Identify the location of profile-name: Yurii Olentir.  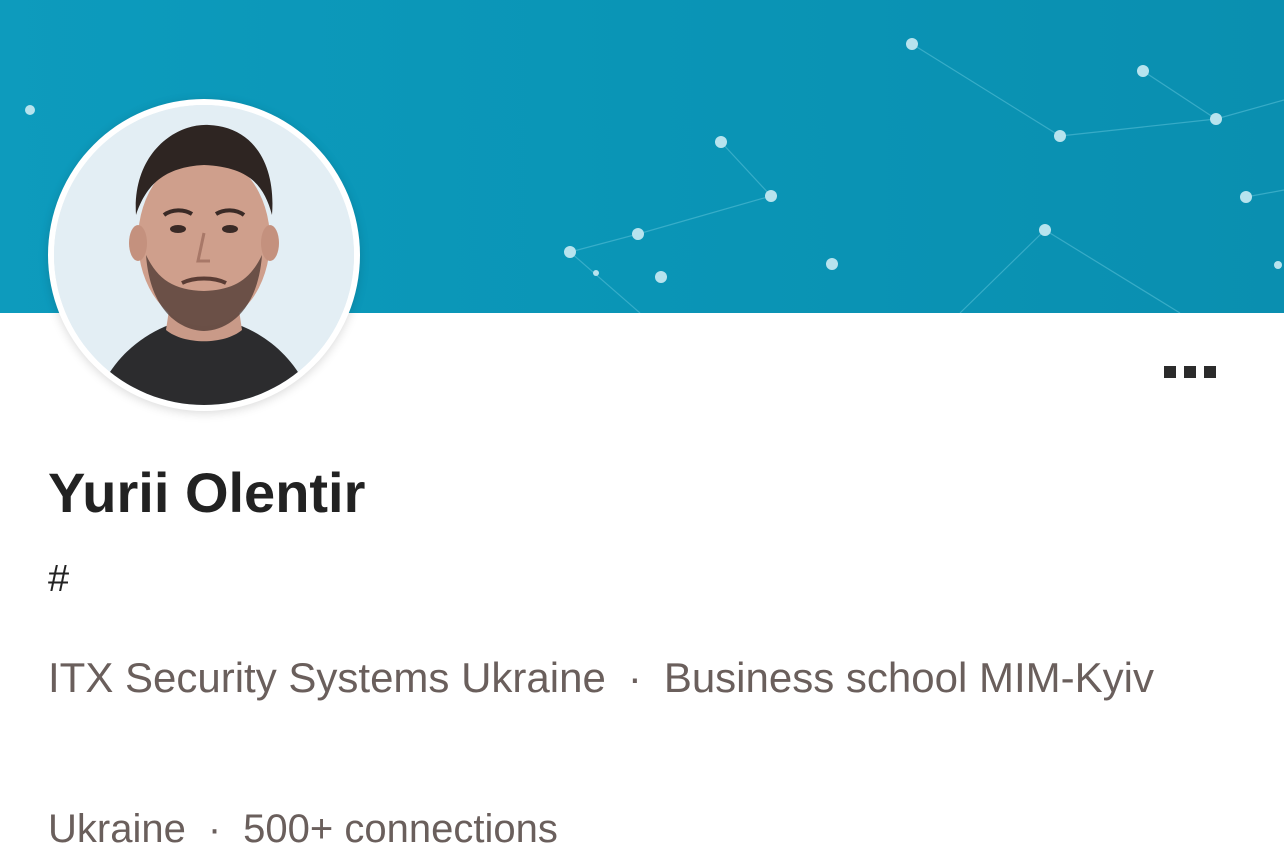
(207, 492).